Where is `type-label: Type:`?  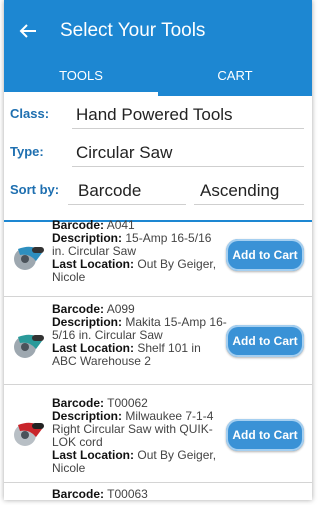 type-label: Type: is located at coordinates (27, 151).